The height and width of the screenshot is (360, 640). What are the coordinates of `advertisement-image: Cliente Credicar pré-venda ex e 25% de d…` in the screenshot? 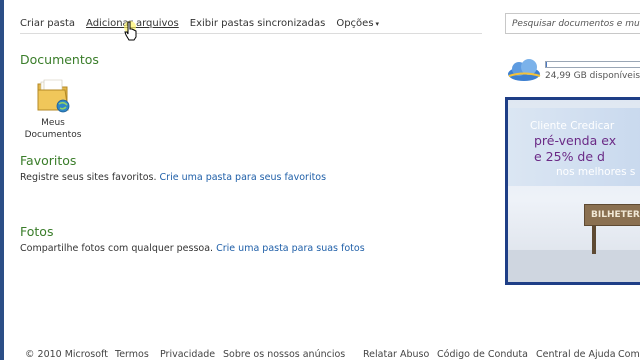 It's located at (574, 191).